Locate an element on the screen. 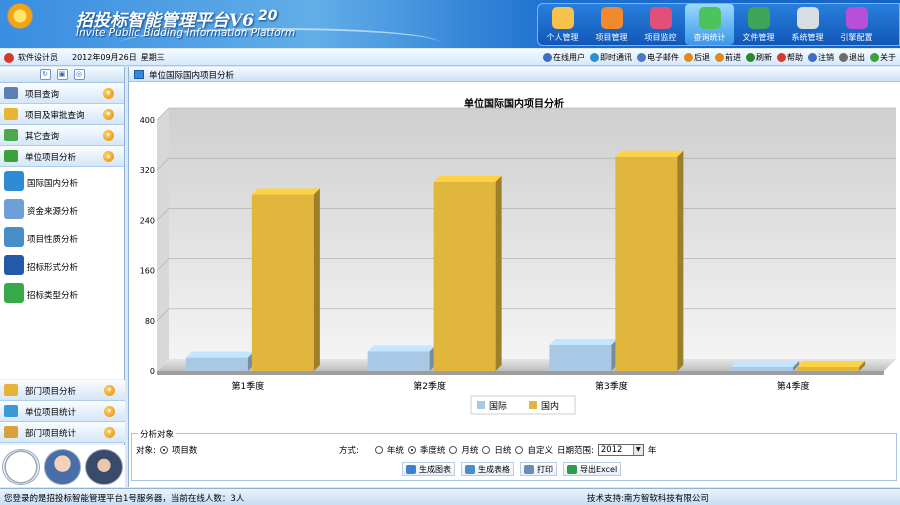  object-radio is located at coordinates (163, 450).